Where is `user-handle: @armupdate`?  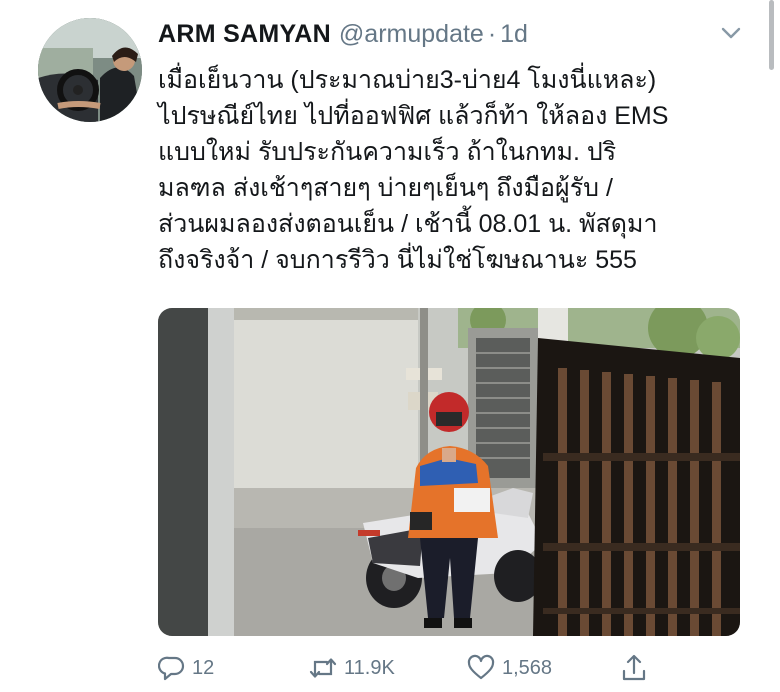 user-handle: @armupdate is located at coordinates (411, 34).